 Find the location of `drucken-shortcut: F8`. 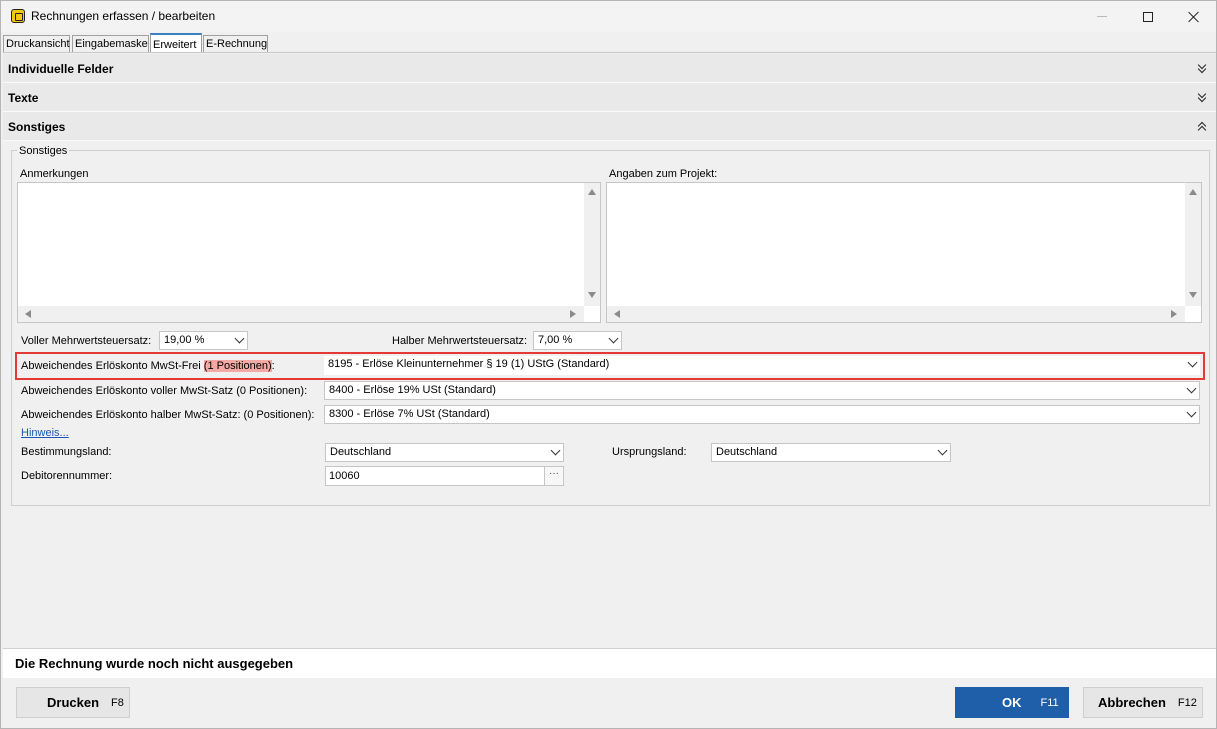

drucken-shortcut: F8 is located at coordinates (117, 702).